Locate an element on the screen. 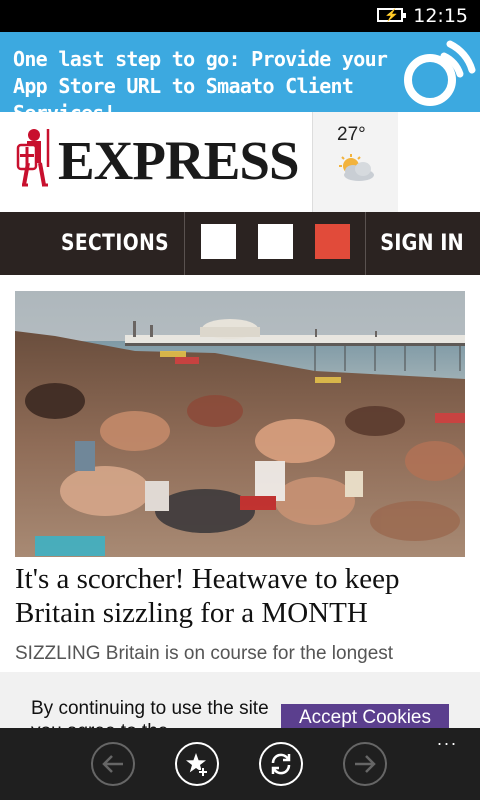 This screenshot has width=480, height=800. favorites-star-icon is located at coordinates (197, 765).